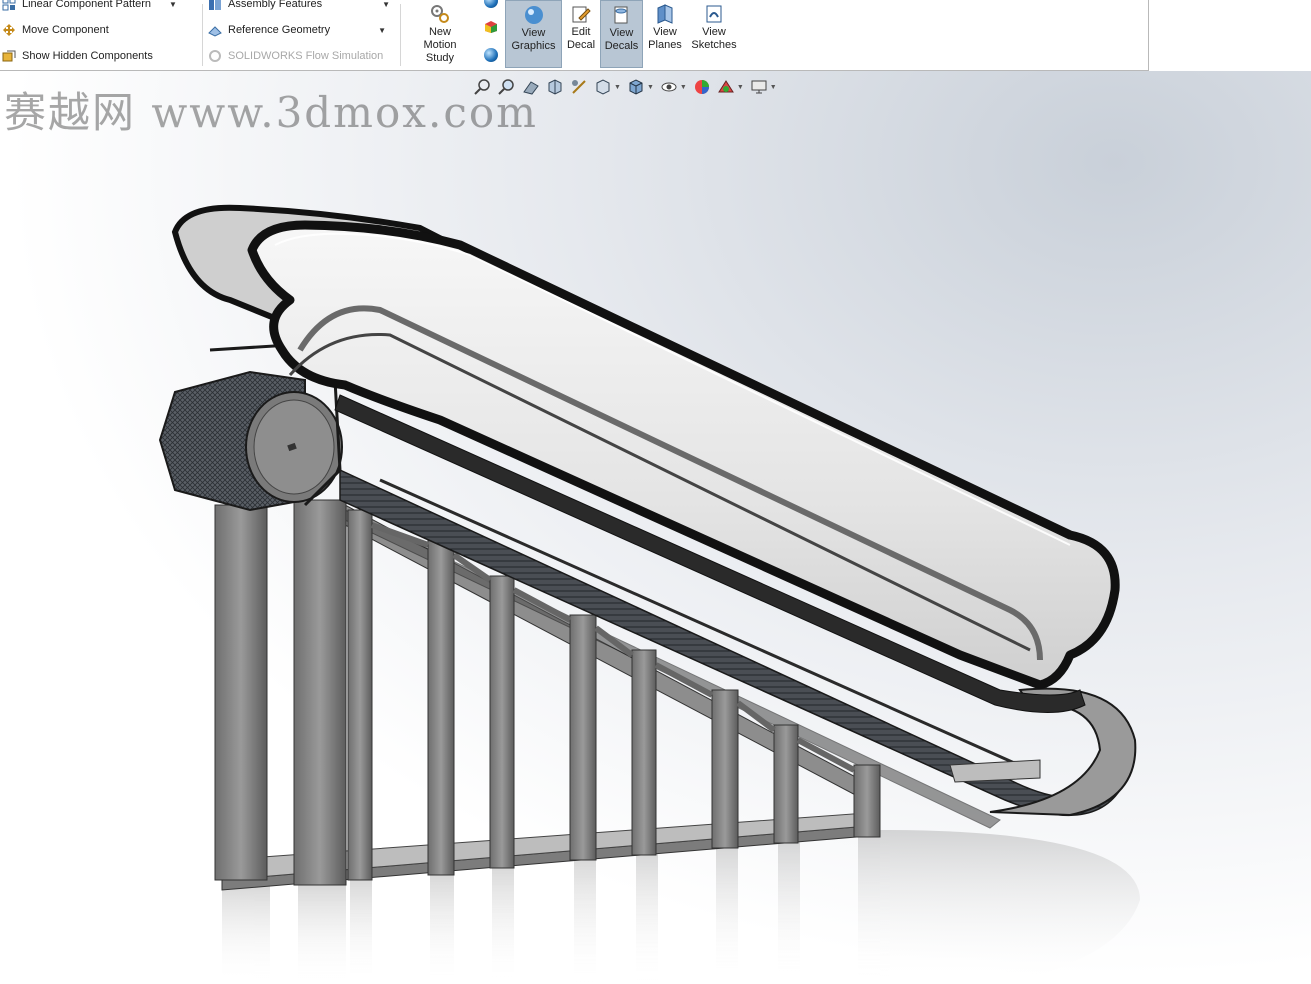 The image size is (1311, 984). What do you see at coordinates (669, 87) in the screenshot?
I see `hide-show-items-icon` at bounding box center [669, 87].